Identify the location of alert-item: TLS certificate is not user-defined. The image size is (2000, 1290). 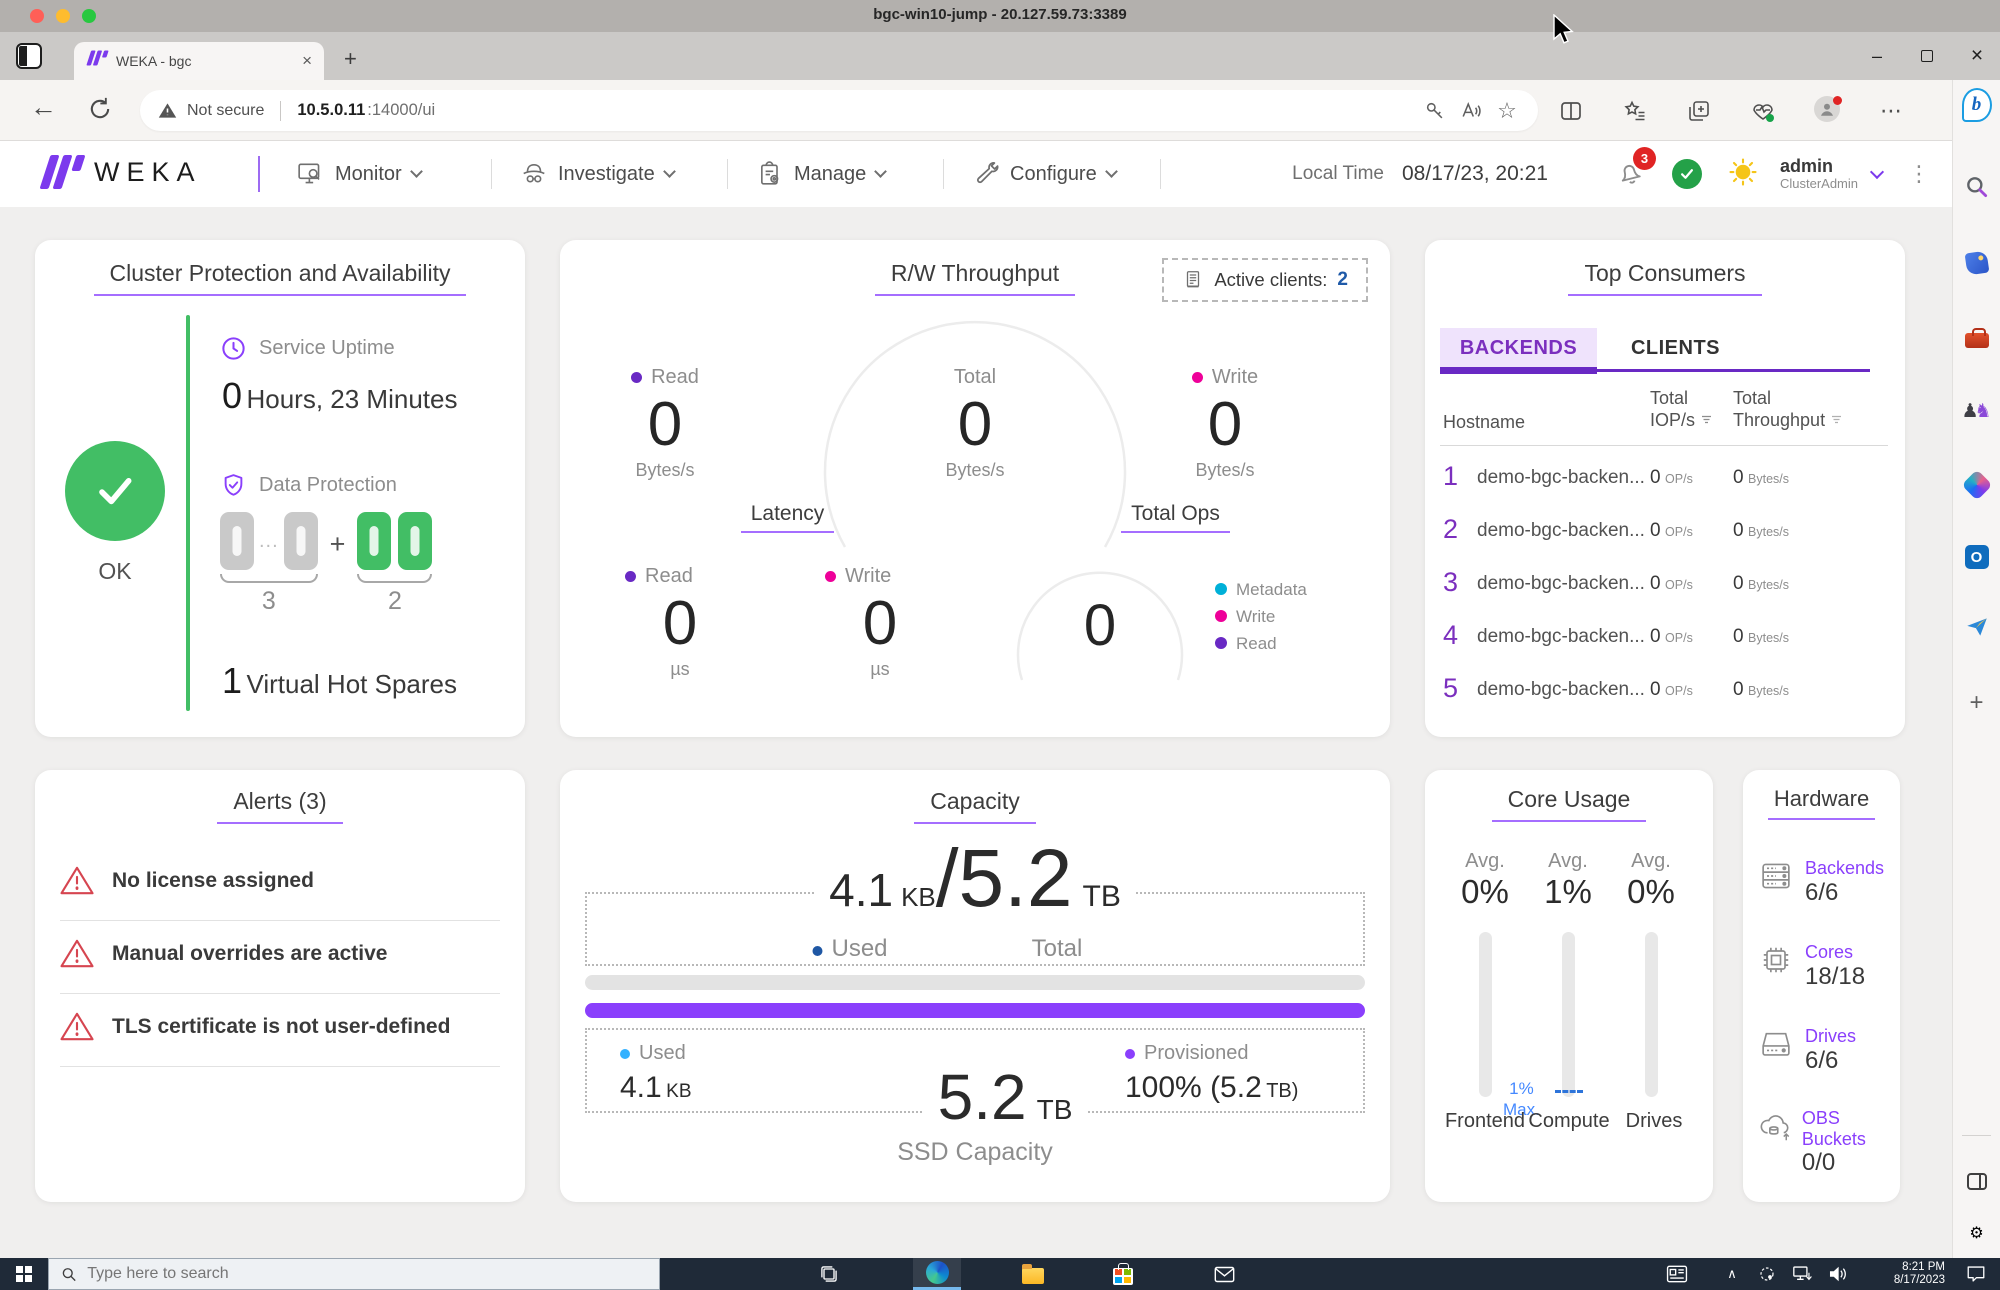
(255, 1026).